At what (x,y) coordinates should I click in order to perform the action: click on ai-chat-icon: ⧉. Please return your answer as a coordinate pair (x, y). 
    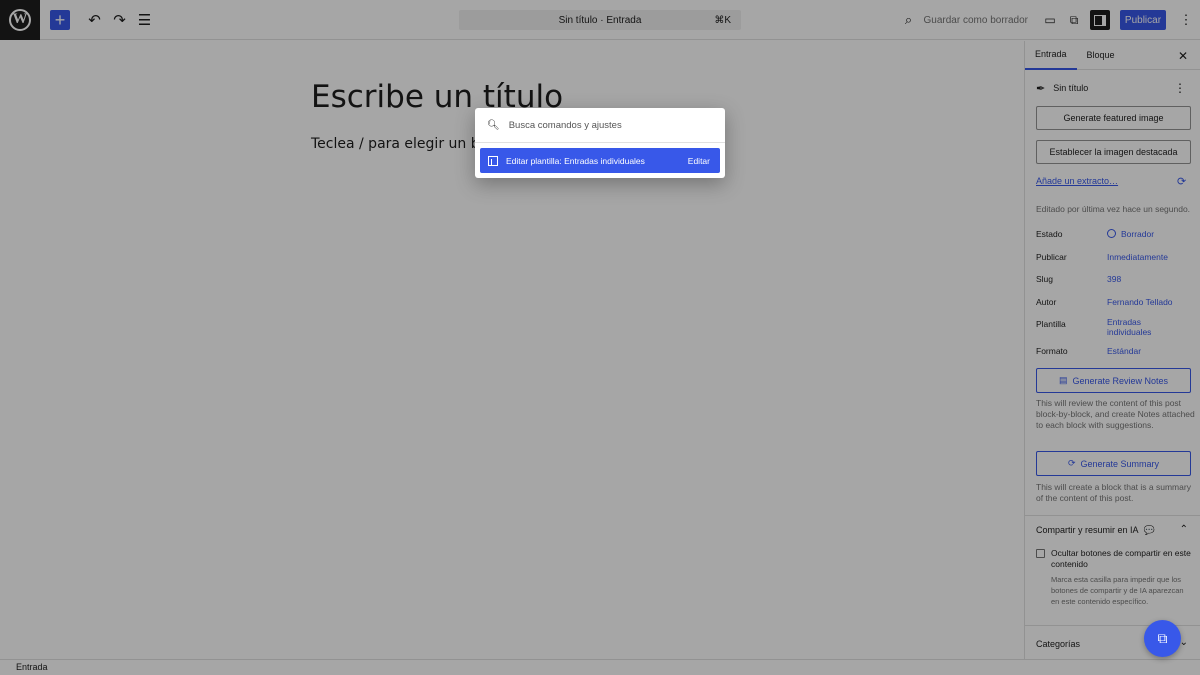
    Looking at the image, I should click on (1162, 638).